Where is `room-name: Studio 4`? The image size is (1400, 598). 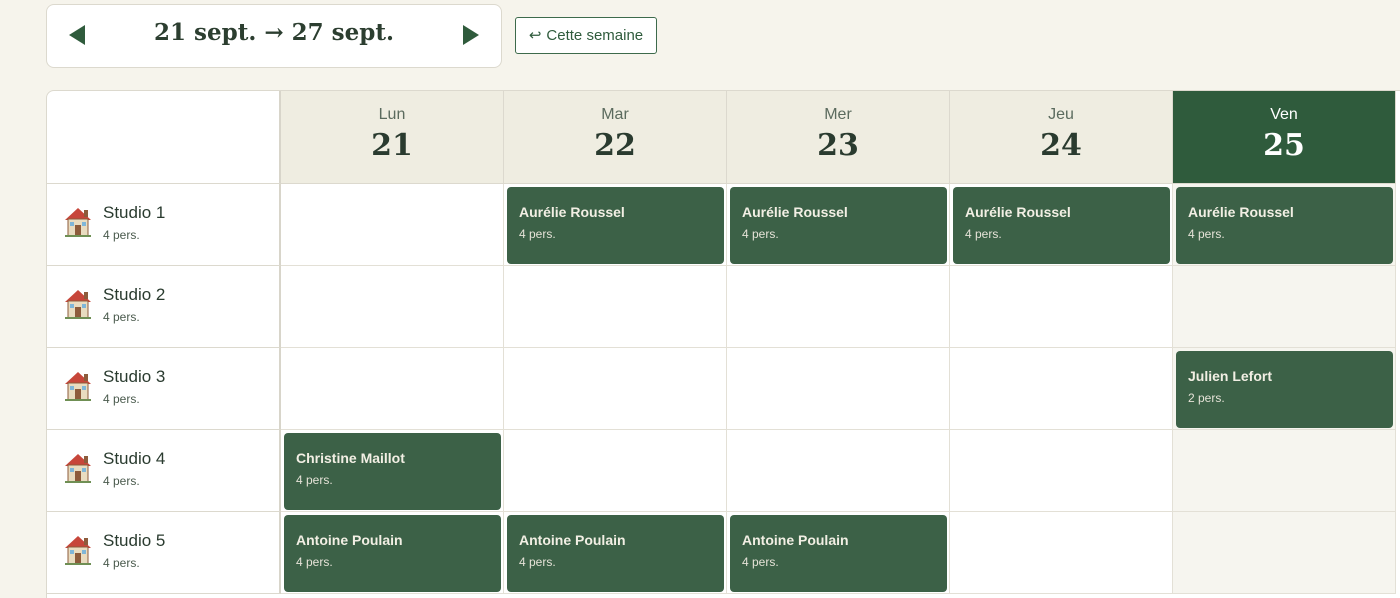
room-name: Studio 4 is located at coordinates (134, 458).